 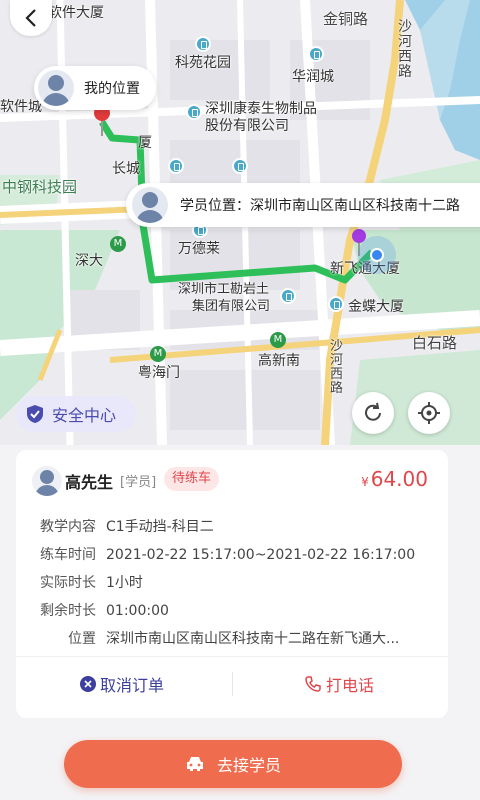 What do you see at coordinates (137, 611) in the screenshot?
I see `info-value: 01:00:00` at bounding box center [137, 611].